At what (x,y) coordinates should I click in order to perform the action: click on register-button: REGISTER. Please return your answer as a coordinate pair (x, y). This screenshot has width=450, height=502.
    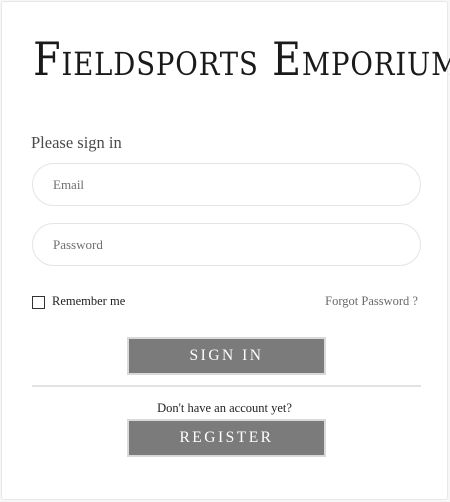
    Looking at the image, I should click on (226, 438).